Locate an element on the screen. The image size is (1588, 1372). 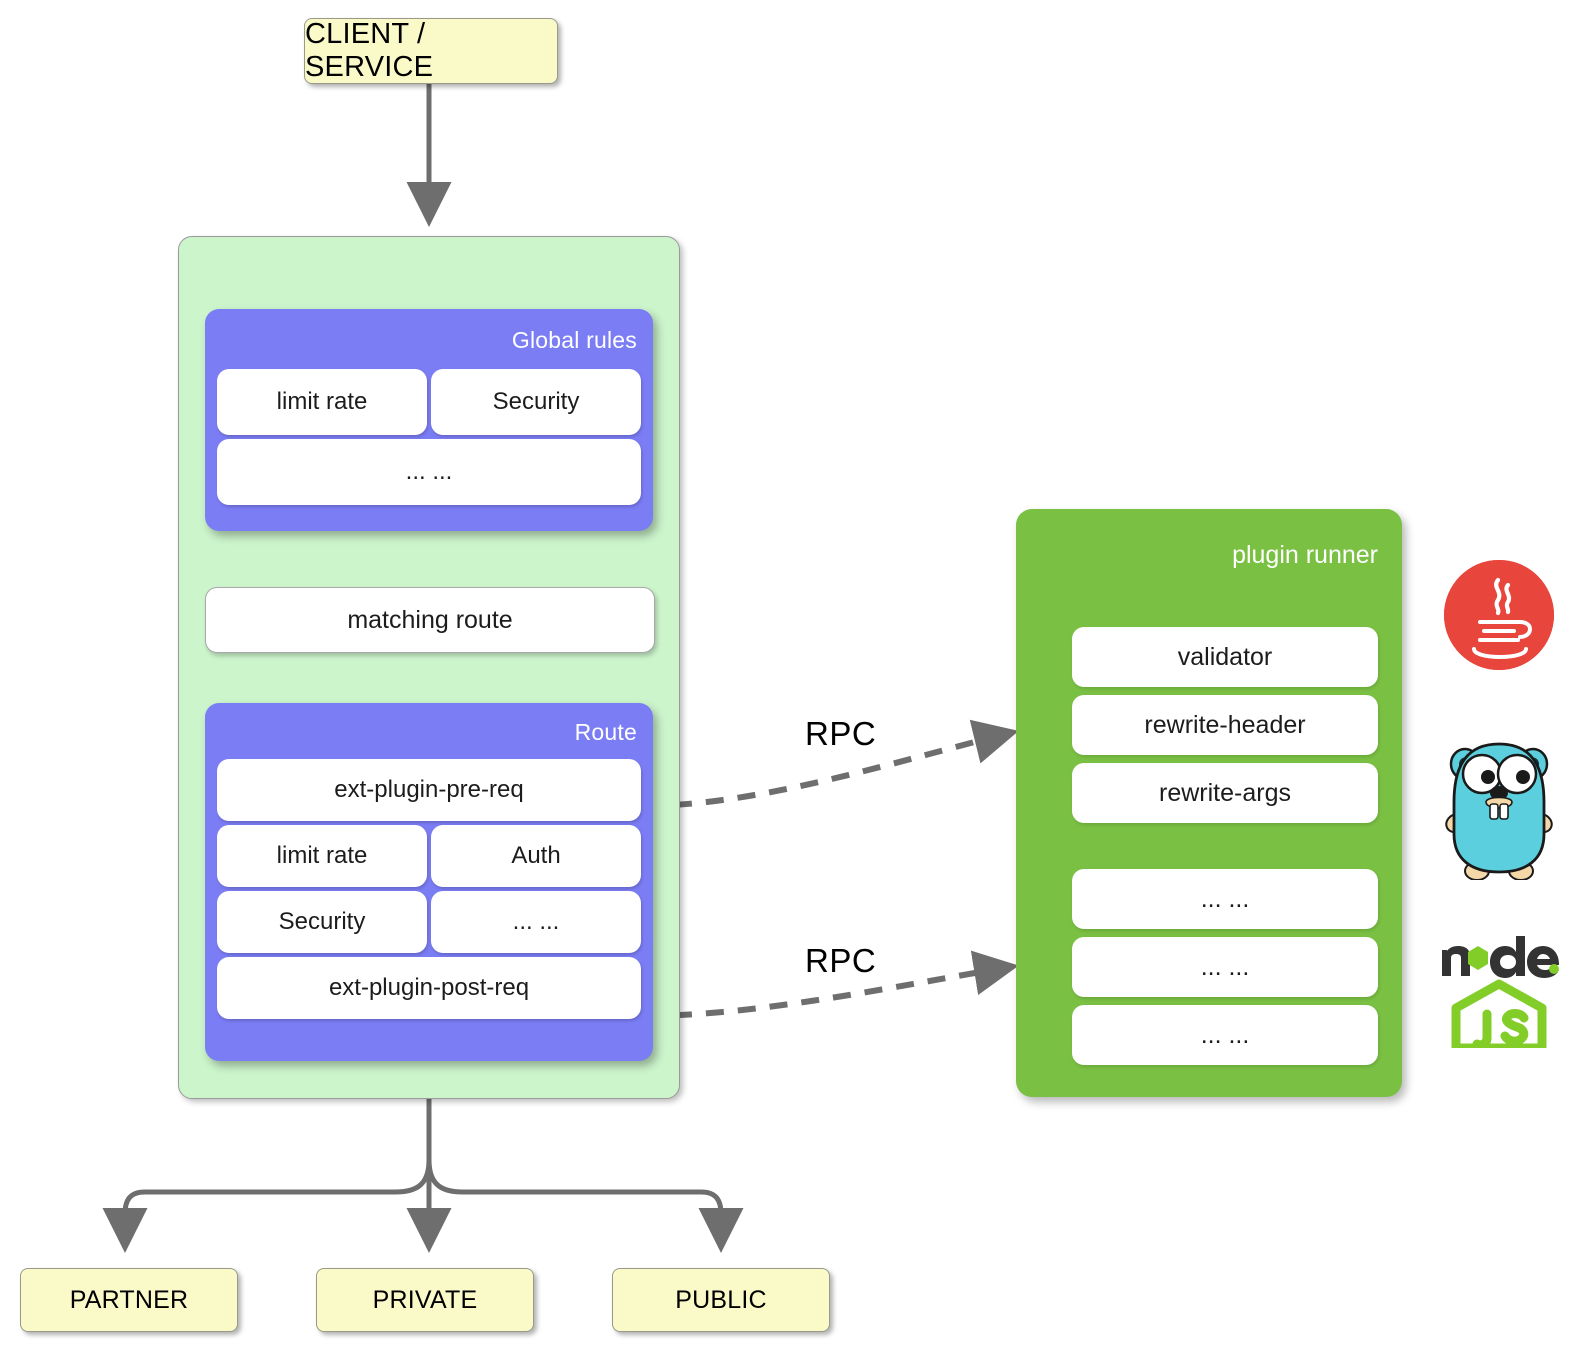
global-rule-limit-rate-label: limit rate is located at coordinates (322, 401).